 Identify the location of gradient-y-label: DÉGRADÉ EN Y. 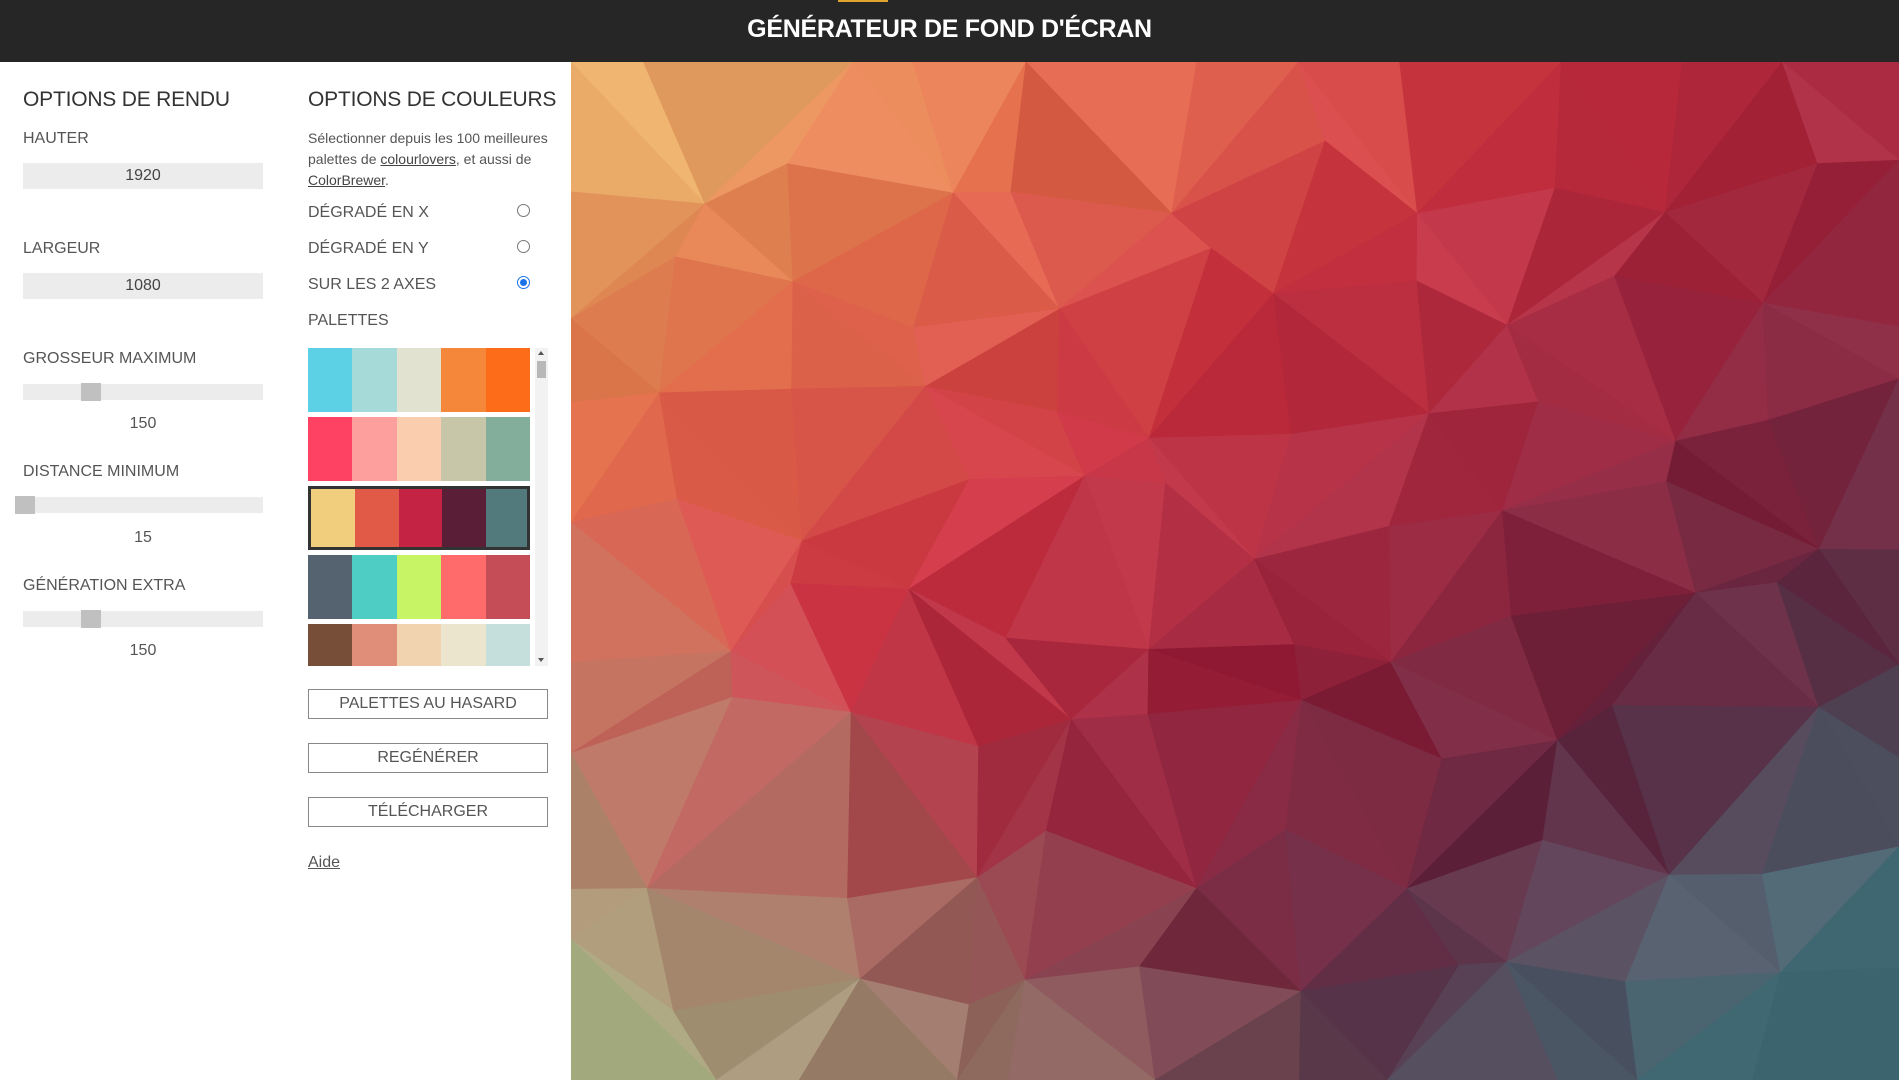
(368, 248).